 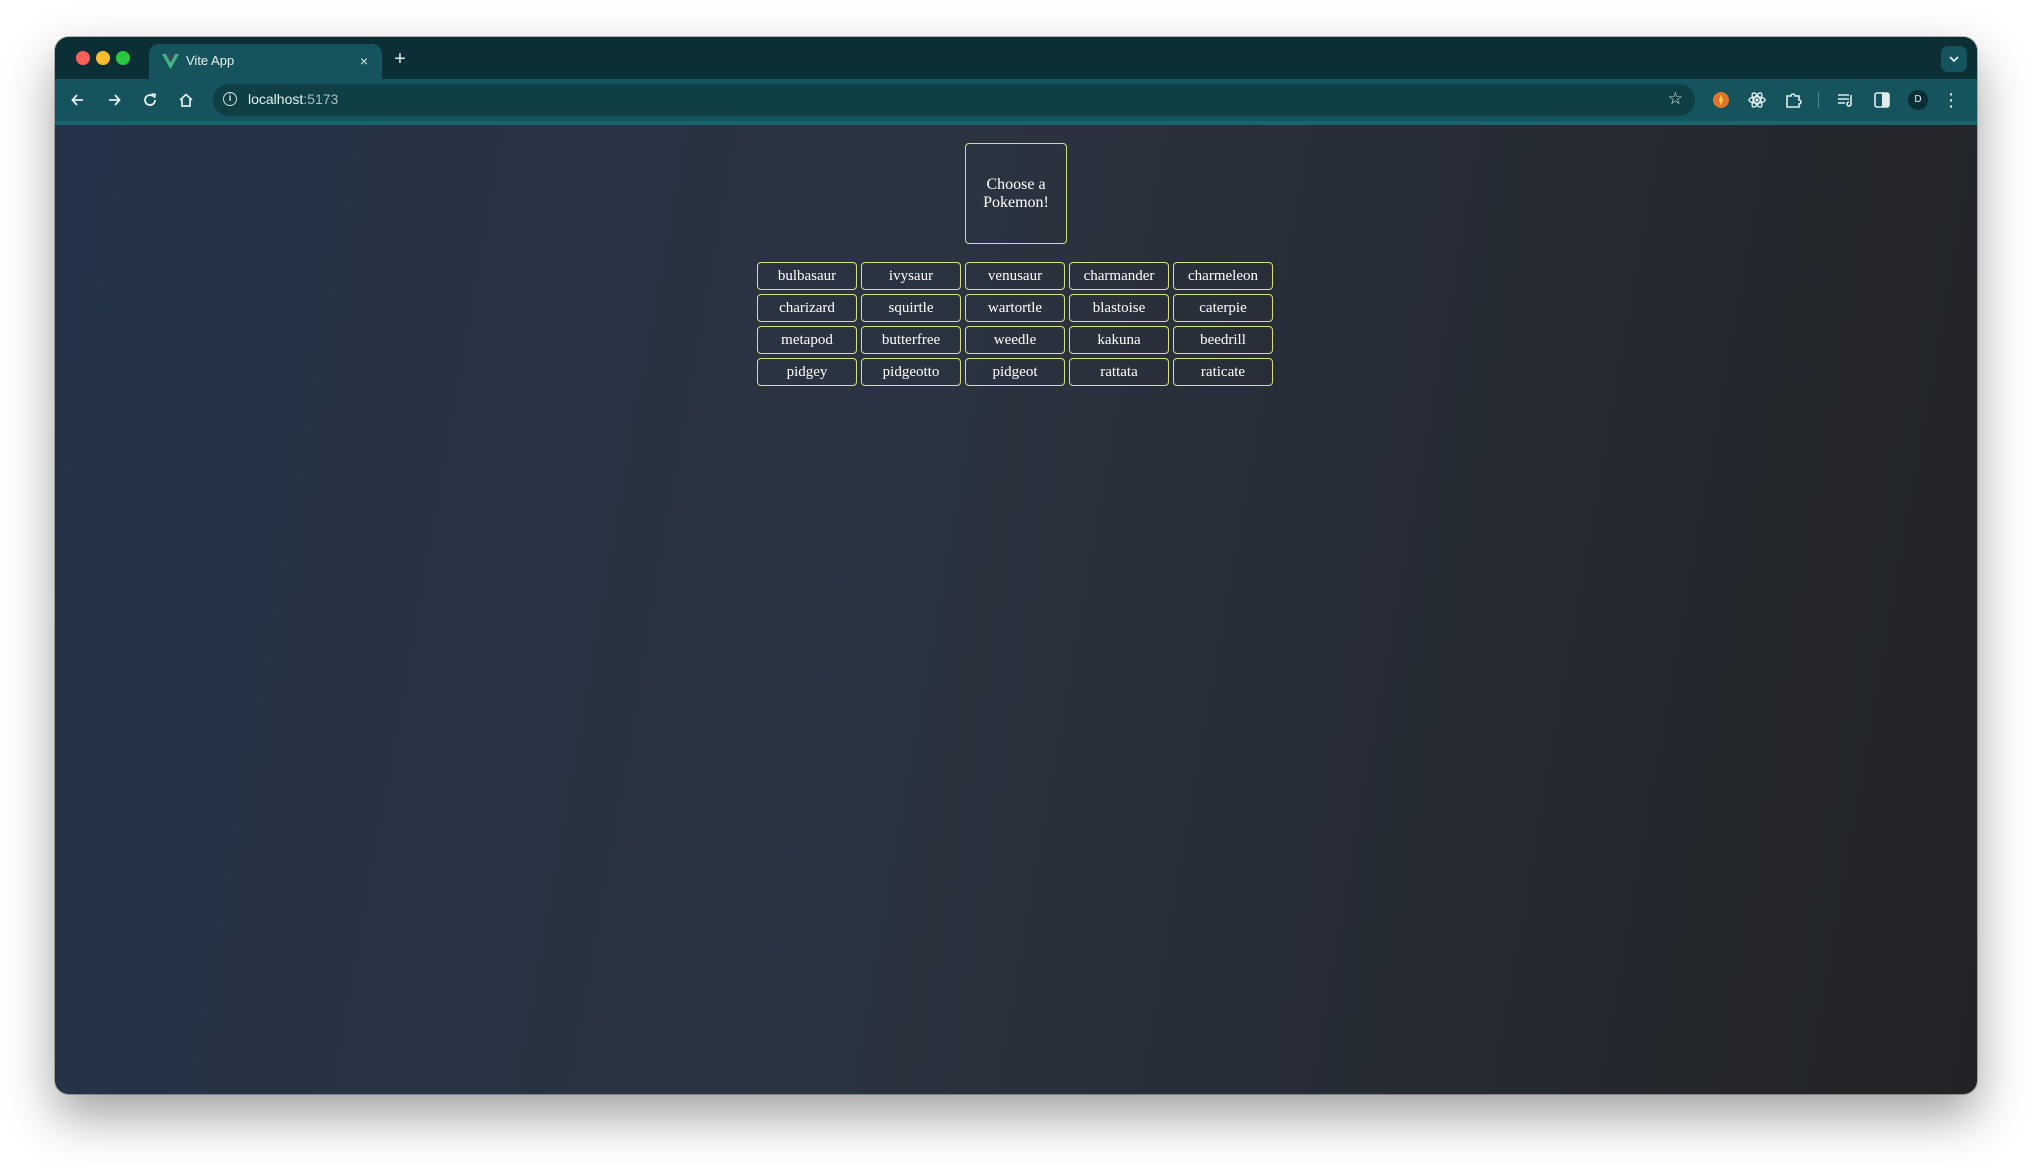 What do you see at coordinates (1223, 372) in the screenshot?
I see `pokemon-button: raticate` at bounding box center [1223, 372].